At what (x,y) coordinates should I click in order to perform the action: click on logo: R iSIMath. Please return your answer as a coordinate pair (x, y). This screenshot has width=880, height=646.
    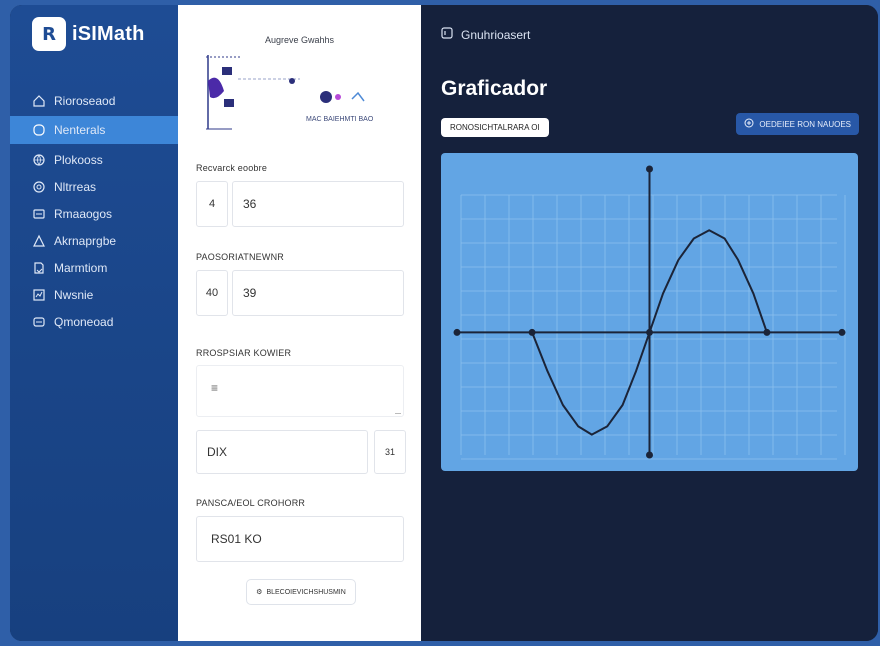
    Looking at the image, I should click on (88, 34).